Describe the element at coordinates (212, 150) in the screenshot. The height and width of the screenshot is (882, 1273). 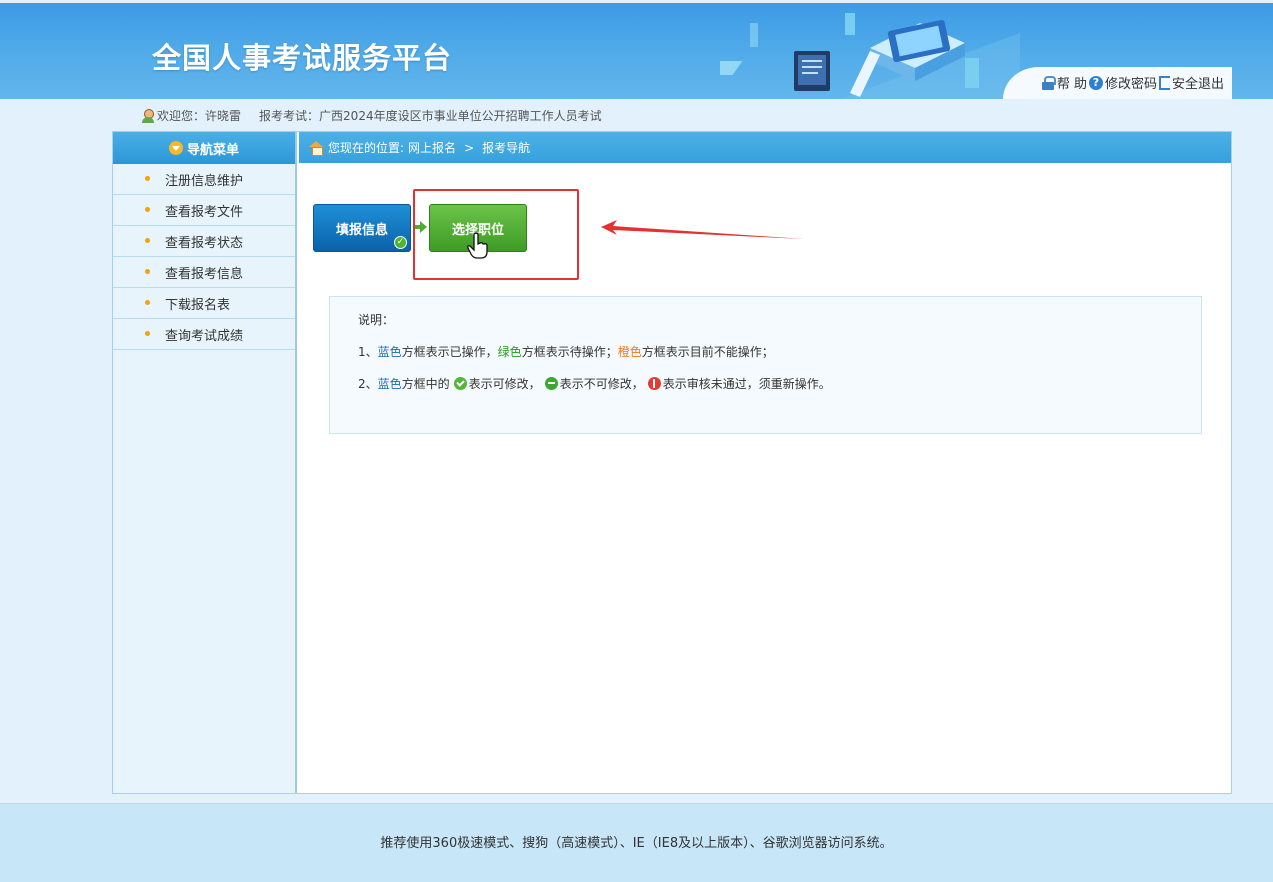
I see `sidebar-title: 导航菜单` at that location.